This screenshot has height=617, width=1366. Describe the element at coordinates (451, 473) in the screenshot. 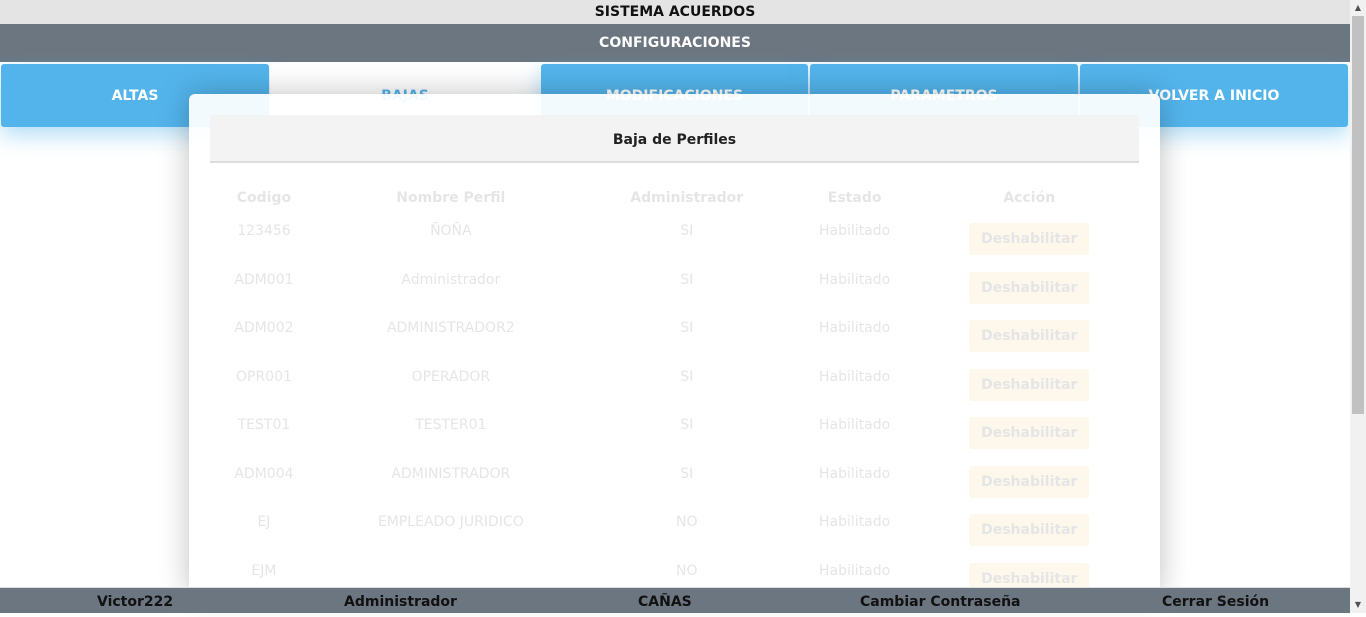

I see `cell-nombre: ADMINISTRADOR` at that location.